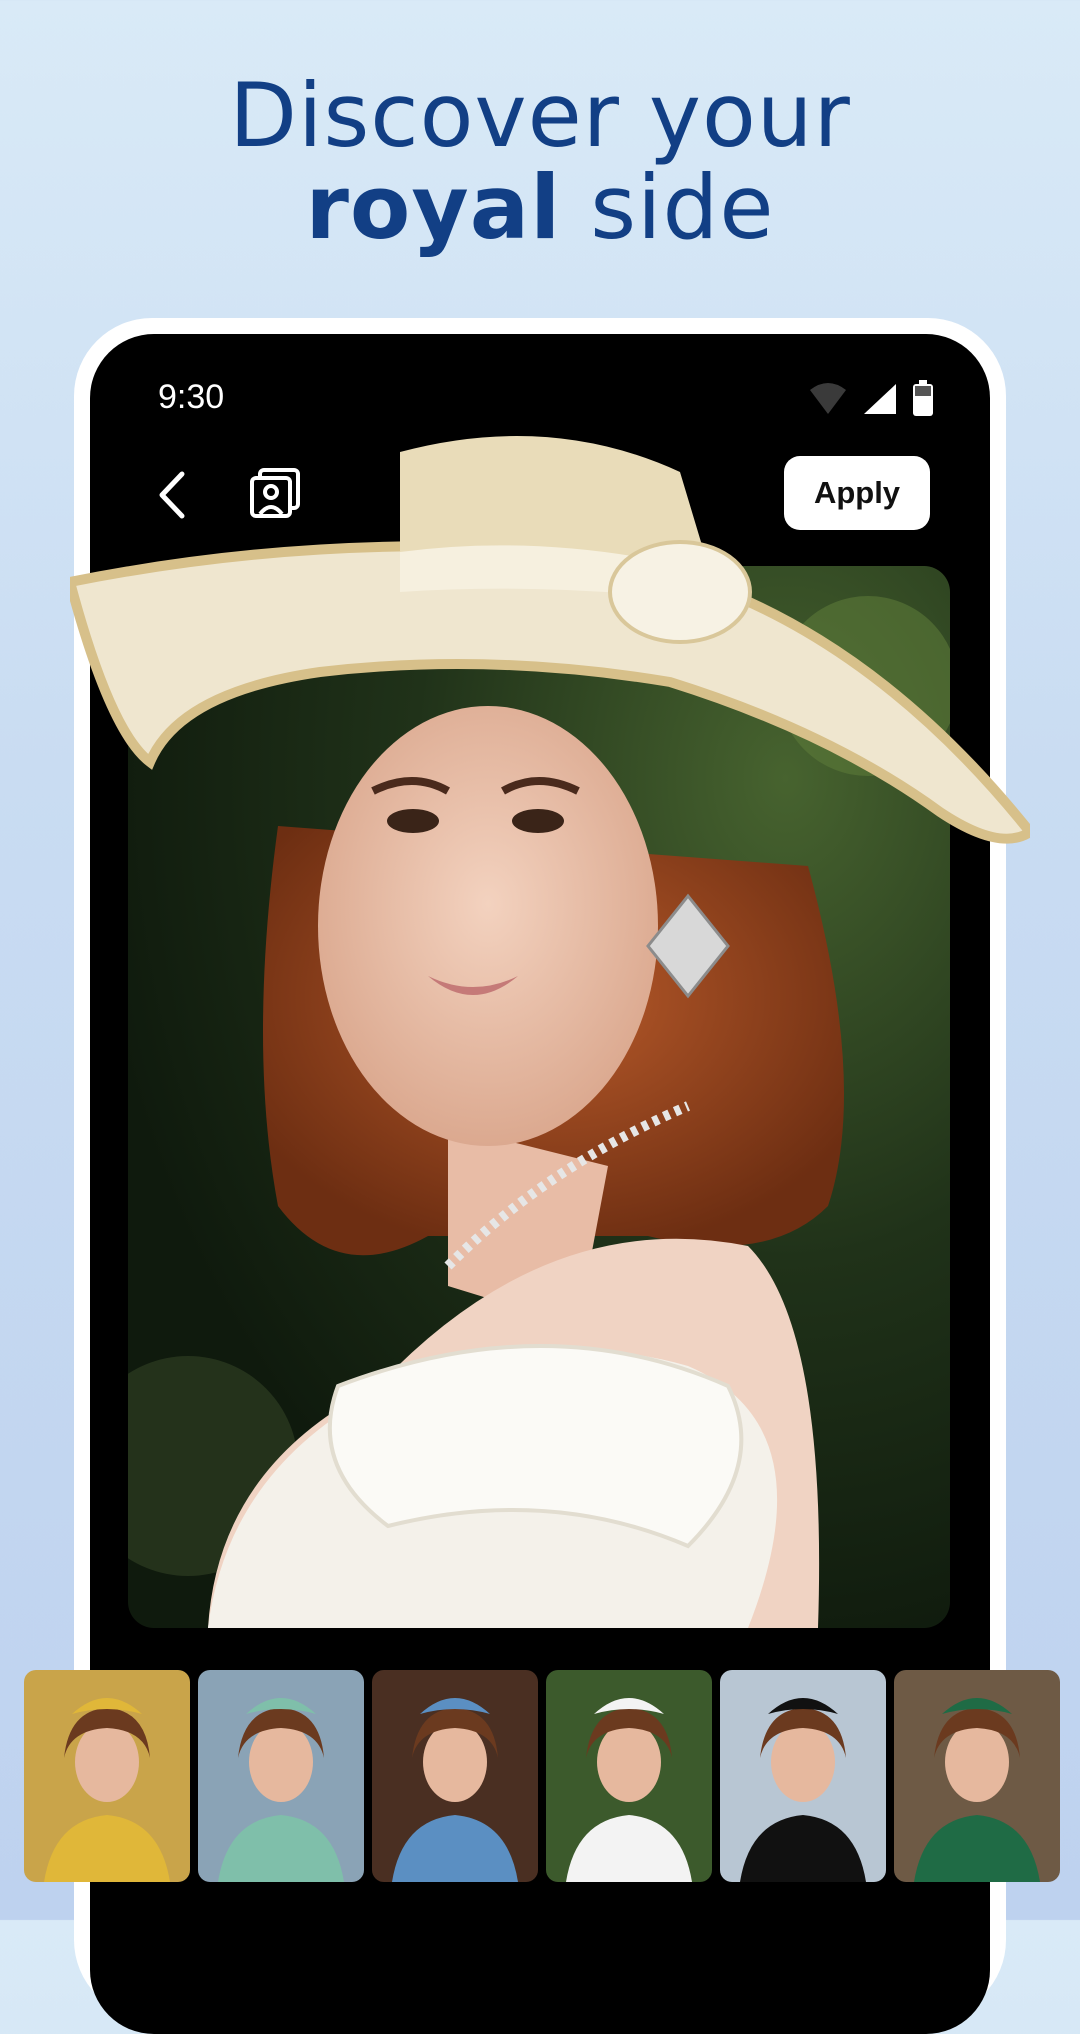  I want to click on blue-crown-style, so click(455, 1776).